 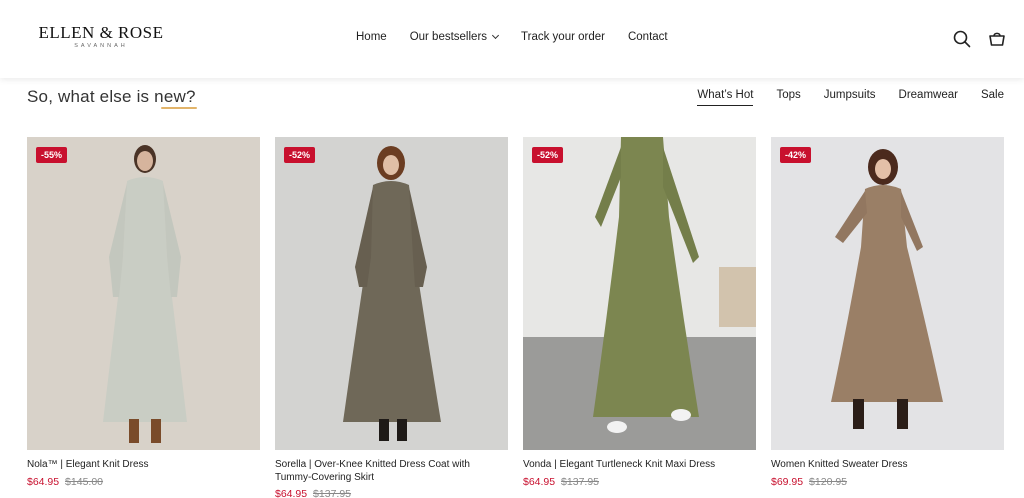 I want to click on nav-contact: Contact, so click(x=648, y=37).